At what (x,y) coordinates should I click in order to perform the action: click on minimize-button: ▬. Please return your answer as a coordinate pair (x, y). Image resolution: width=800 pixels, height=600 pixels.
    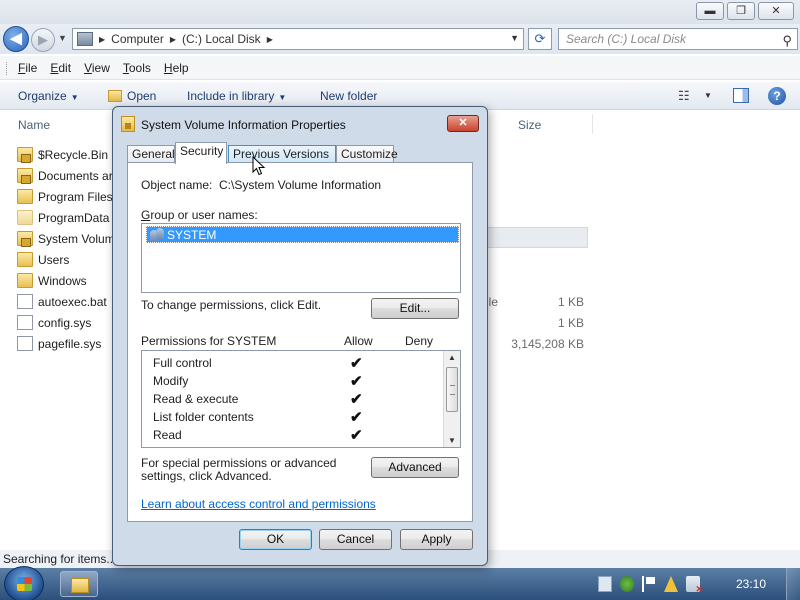
    Looking at the image, I should click on (710, 11).